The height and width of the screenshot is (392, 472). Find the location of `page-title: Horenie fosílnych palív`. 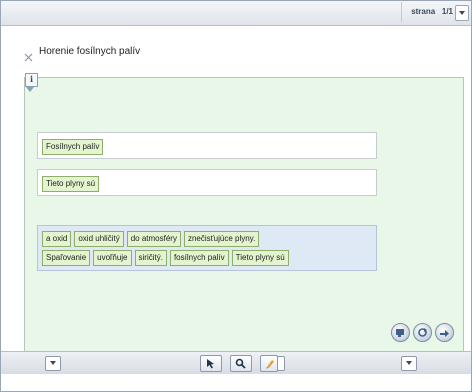

page-title: Horenie fosílnych palív is located at coordinates (90, 51).